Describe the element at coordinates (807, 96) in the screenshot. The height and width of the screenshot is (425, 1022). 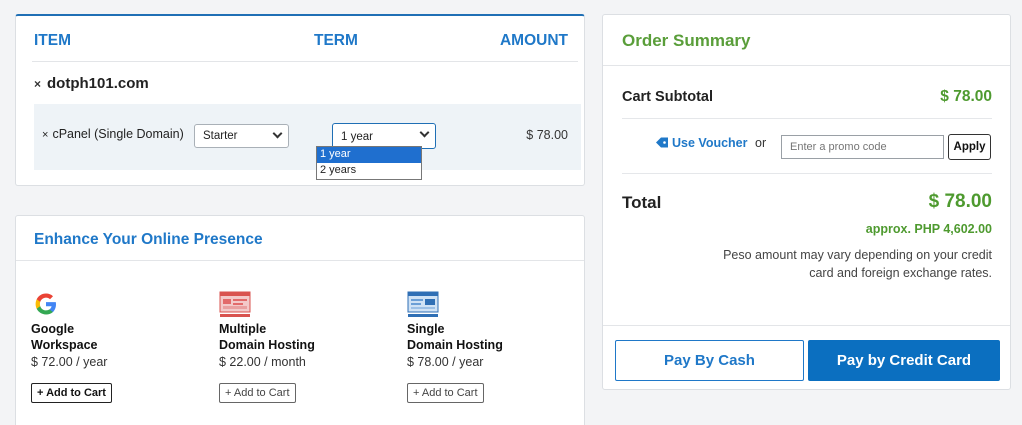
I see `subtotal-row: Cart Subtotal $ 78.00` at that location.